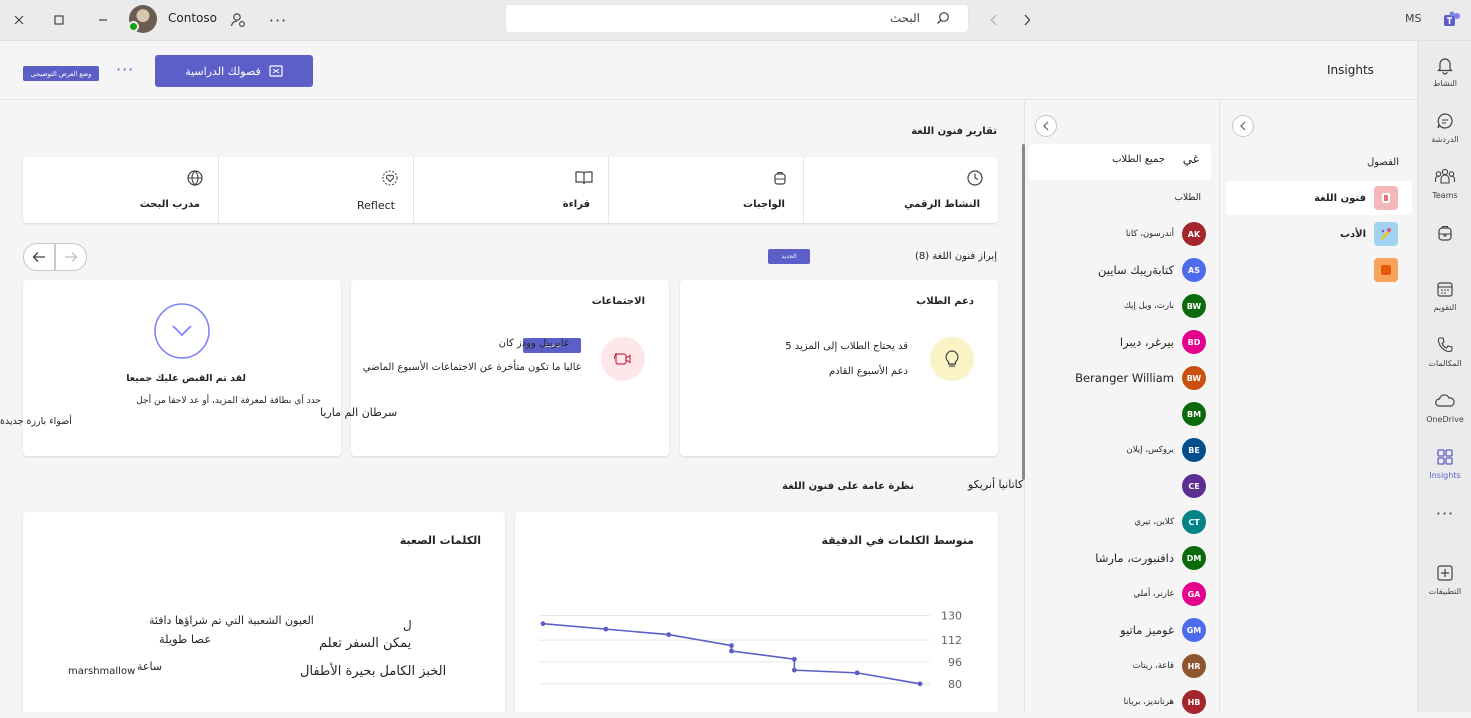  Describe the element at coordinates (1319, 198) in the screenshot. I see `class-item-language-arts: فنون اللغة` at that location.